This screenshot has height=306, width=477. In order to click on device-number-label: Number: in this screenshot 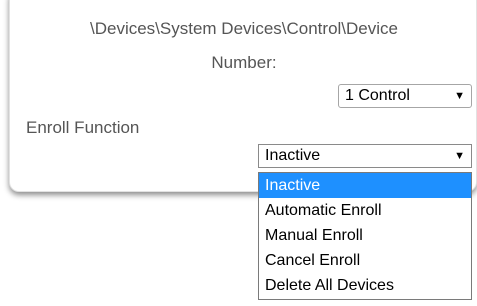, I will do `click(244, 62)`.